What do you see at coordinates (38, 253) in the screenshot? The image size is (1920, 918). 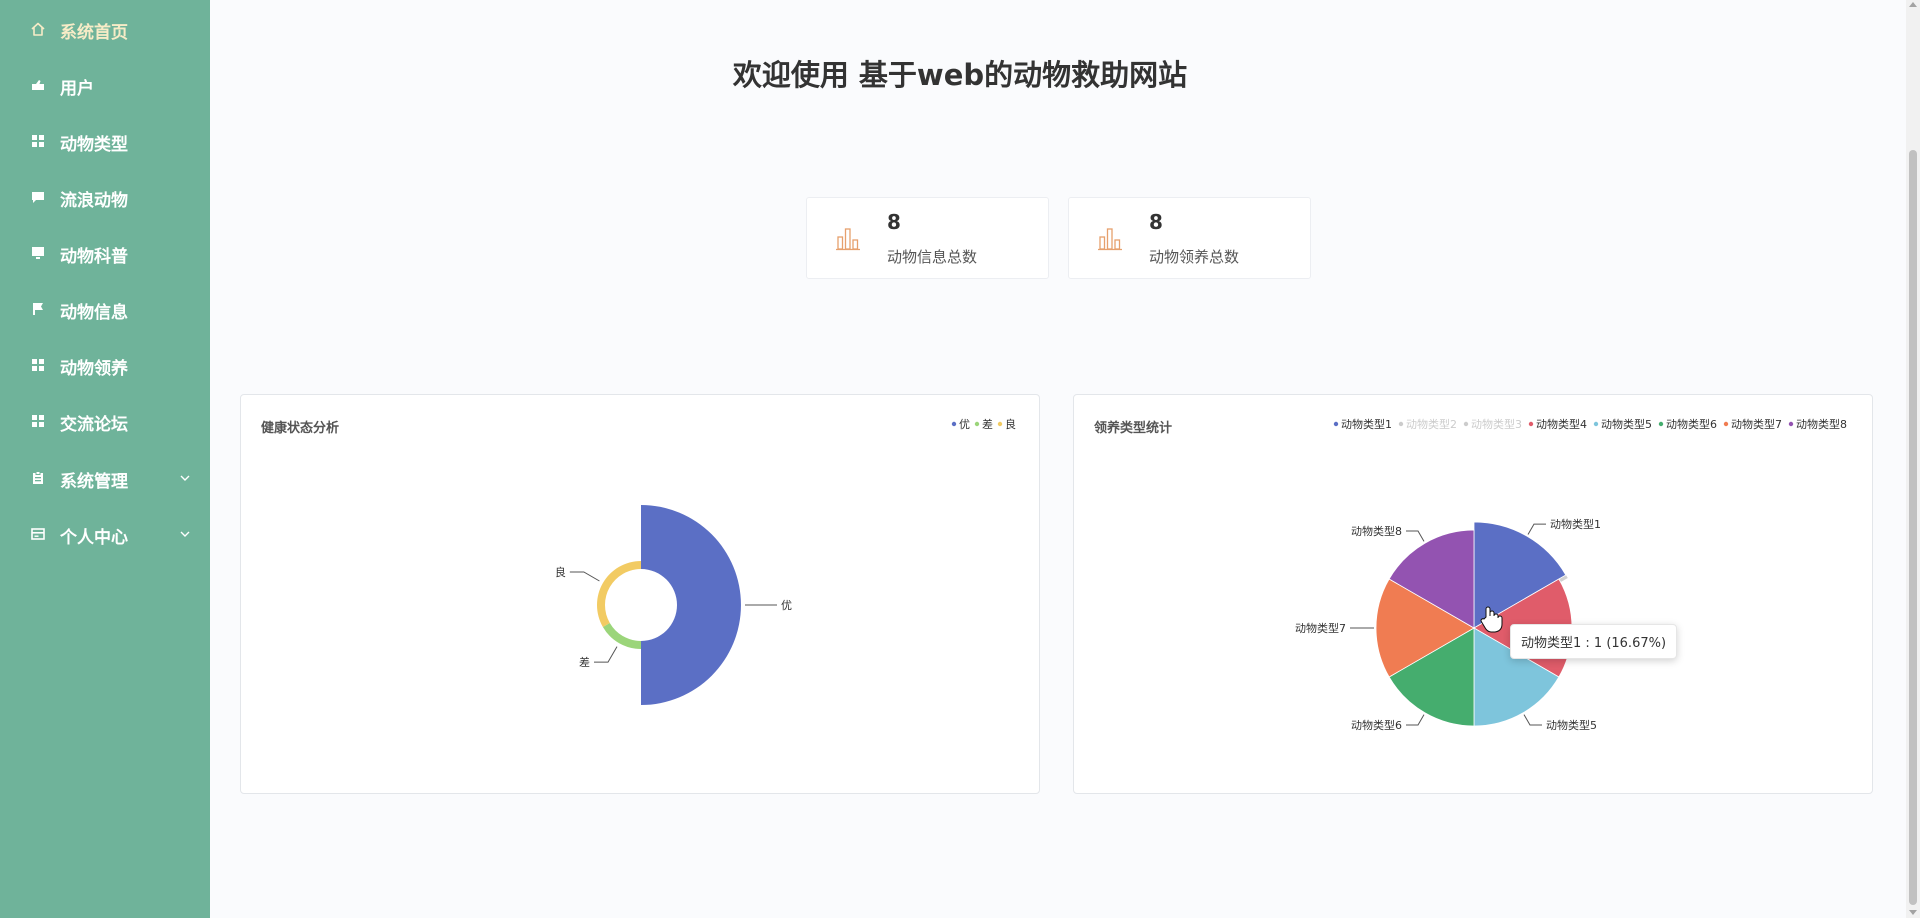 I see `monitor-icon` at bounding box center [38, 253].